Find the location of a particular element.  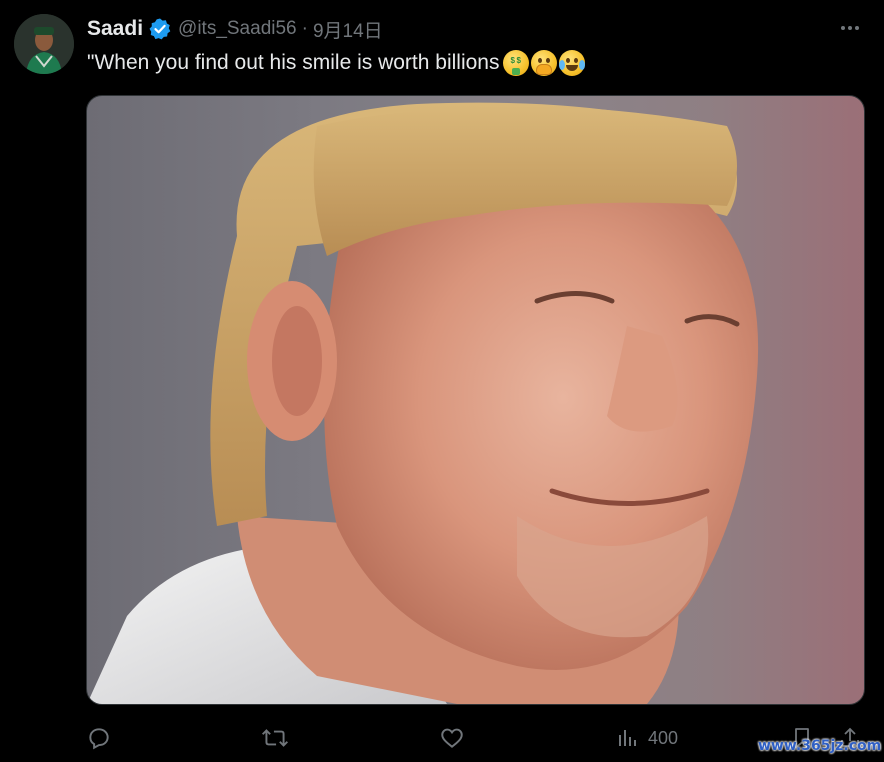

like-button is located at coordinates (452, 738).